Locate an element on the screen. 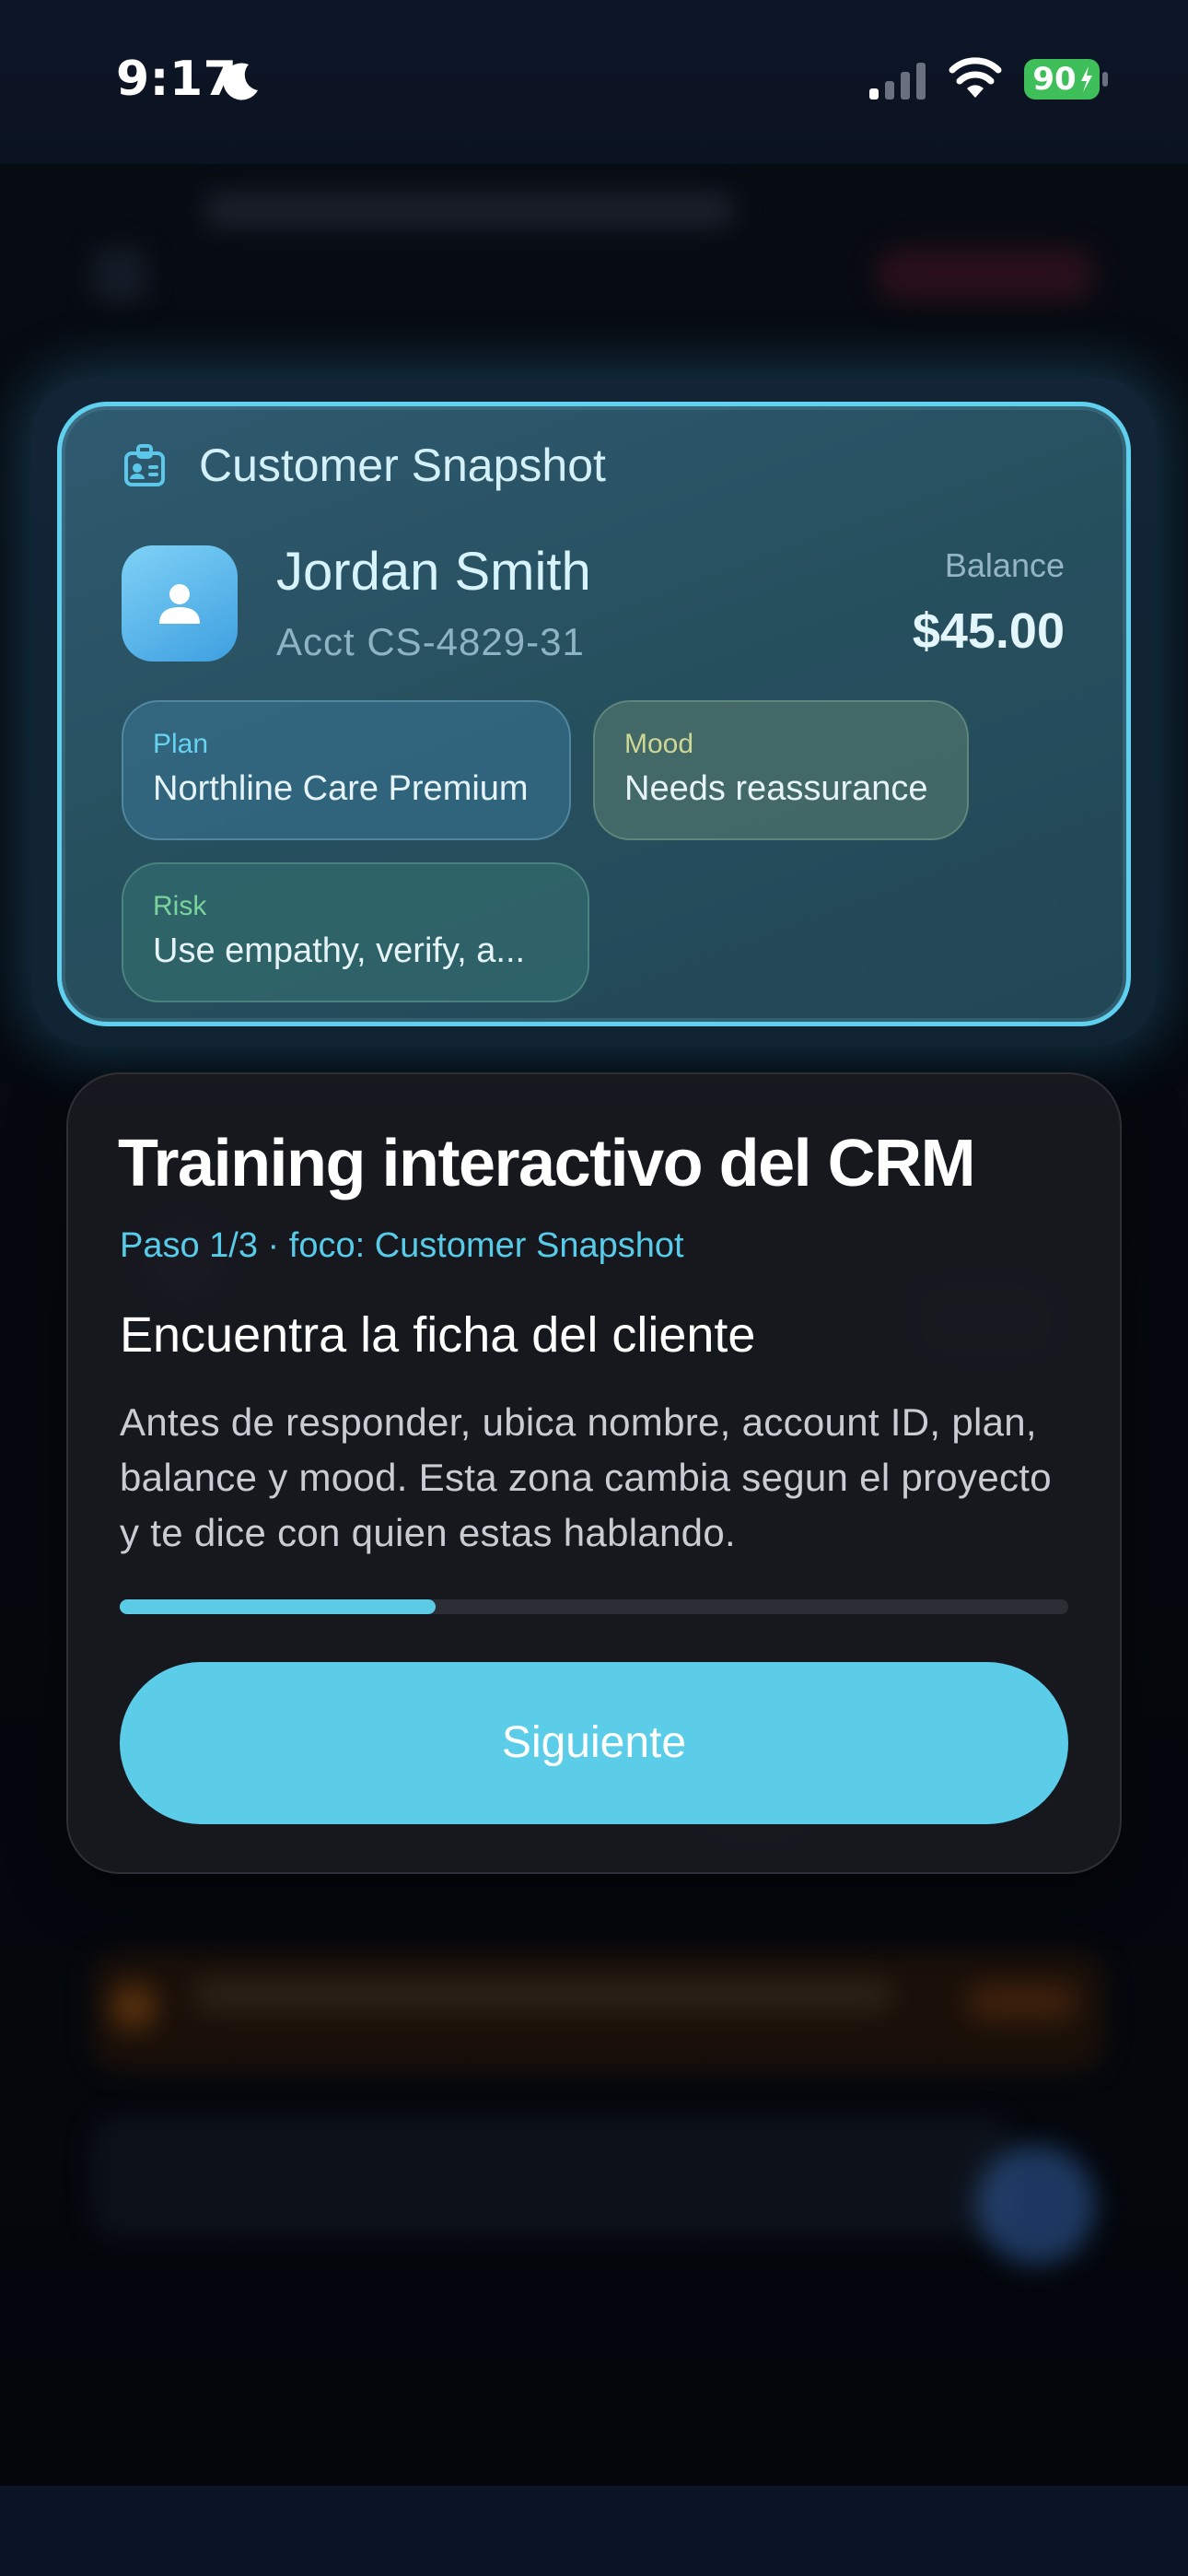  avatar is located at coordinates (180, 603).